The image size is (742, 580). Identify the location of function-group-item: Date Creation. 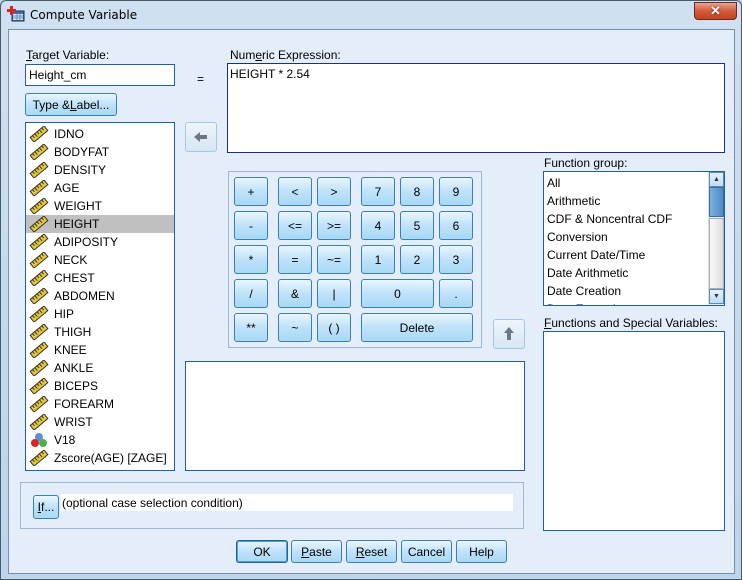
(634, 291).